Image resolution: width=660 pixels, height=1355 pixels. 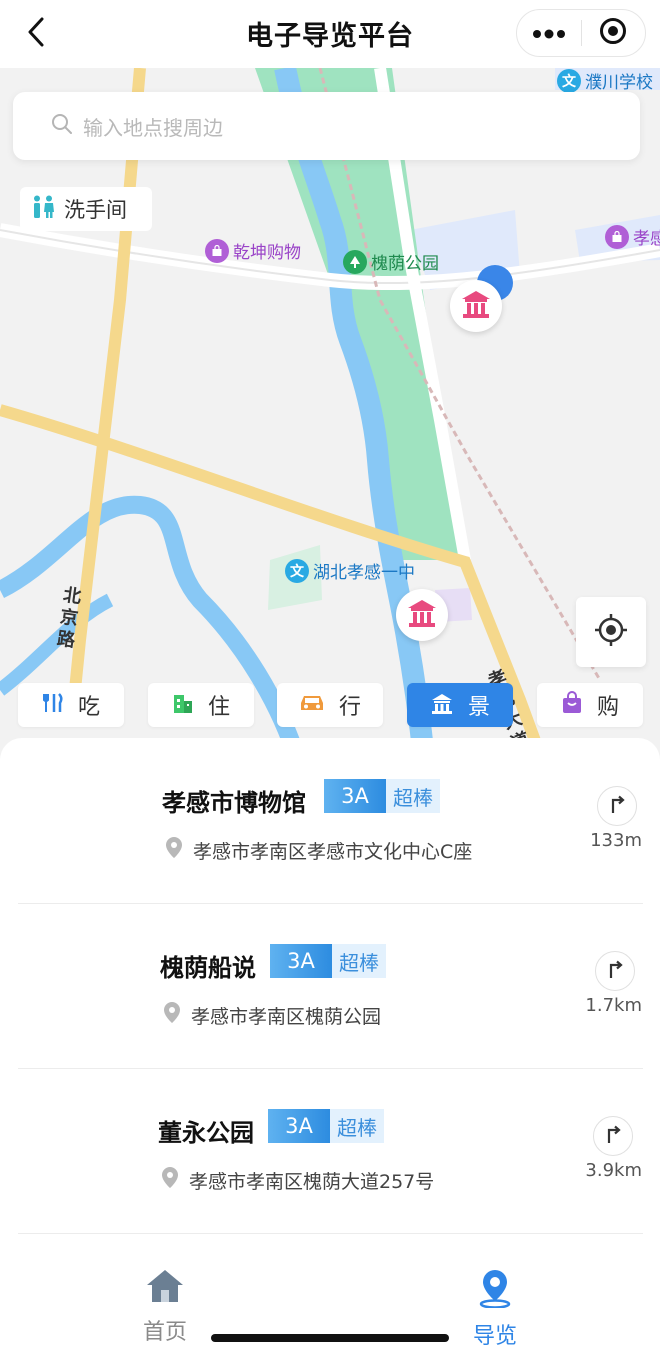 I want to click on category-transport: 行, so click(x=330, y=705).